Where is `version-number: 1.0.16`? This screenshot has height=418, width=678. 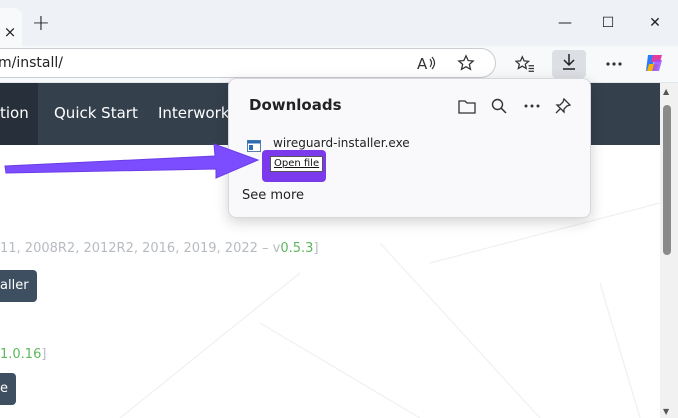 version-number: 1.0.16 is located at coordinates (20, 354).